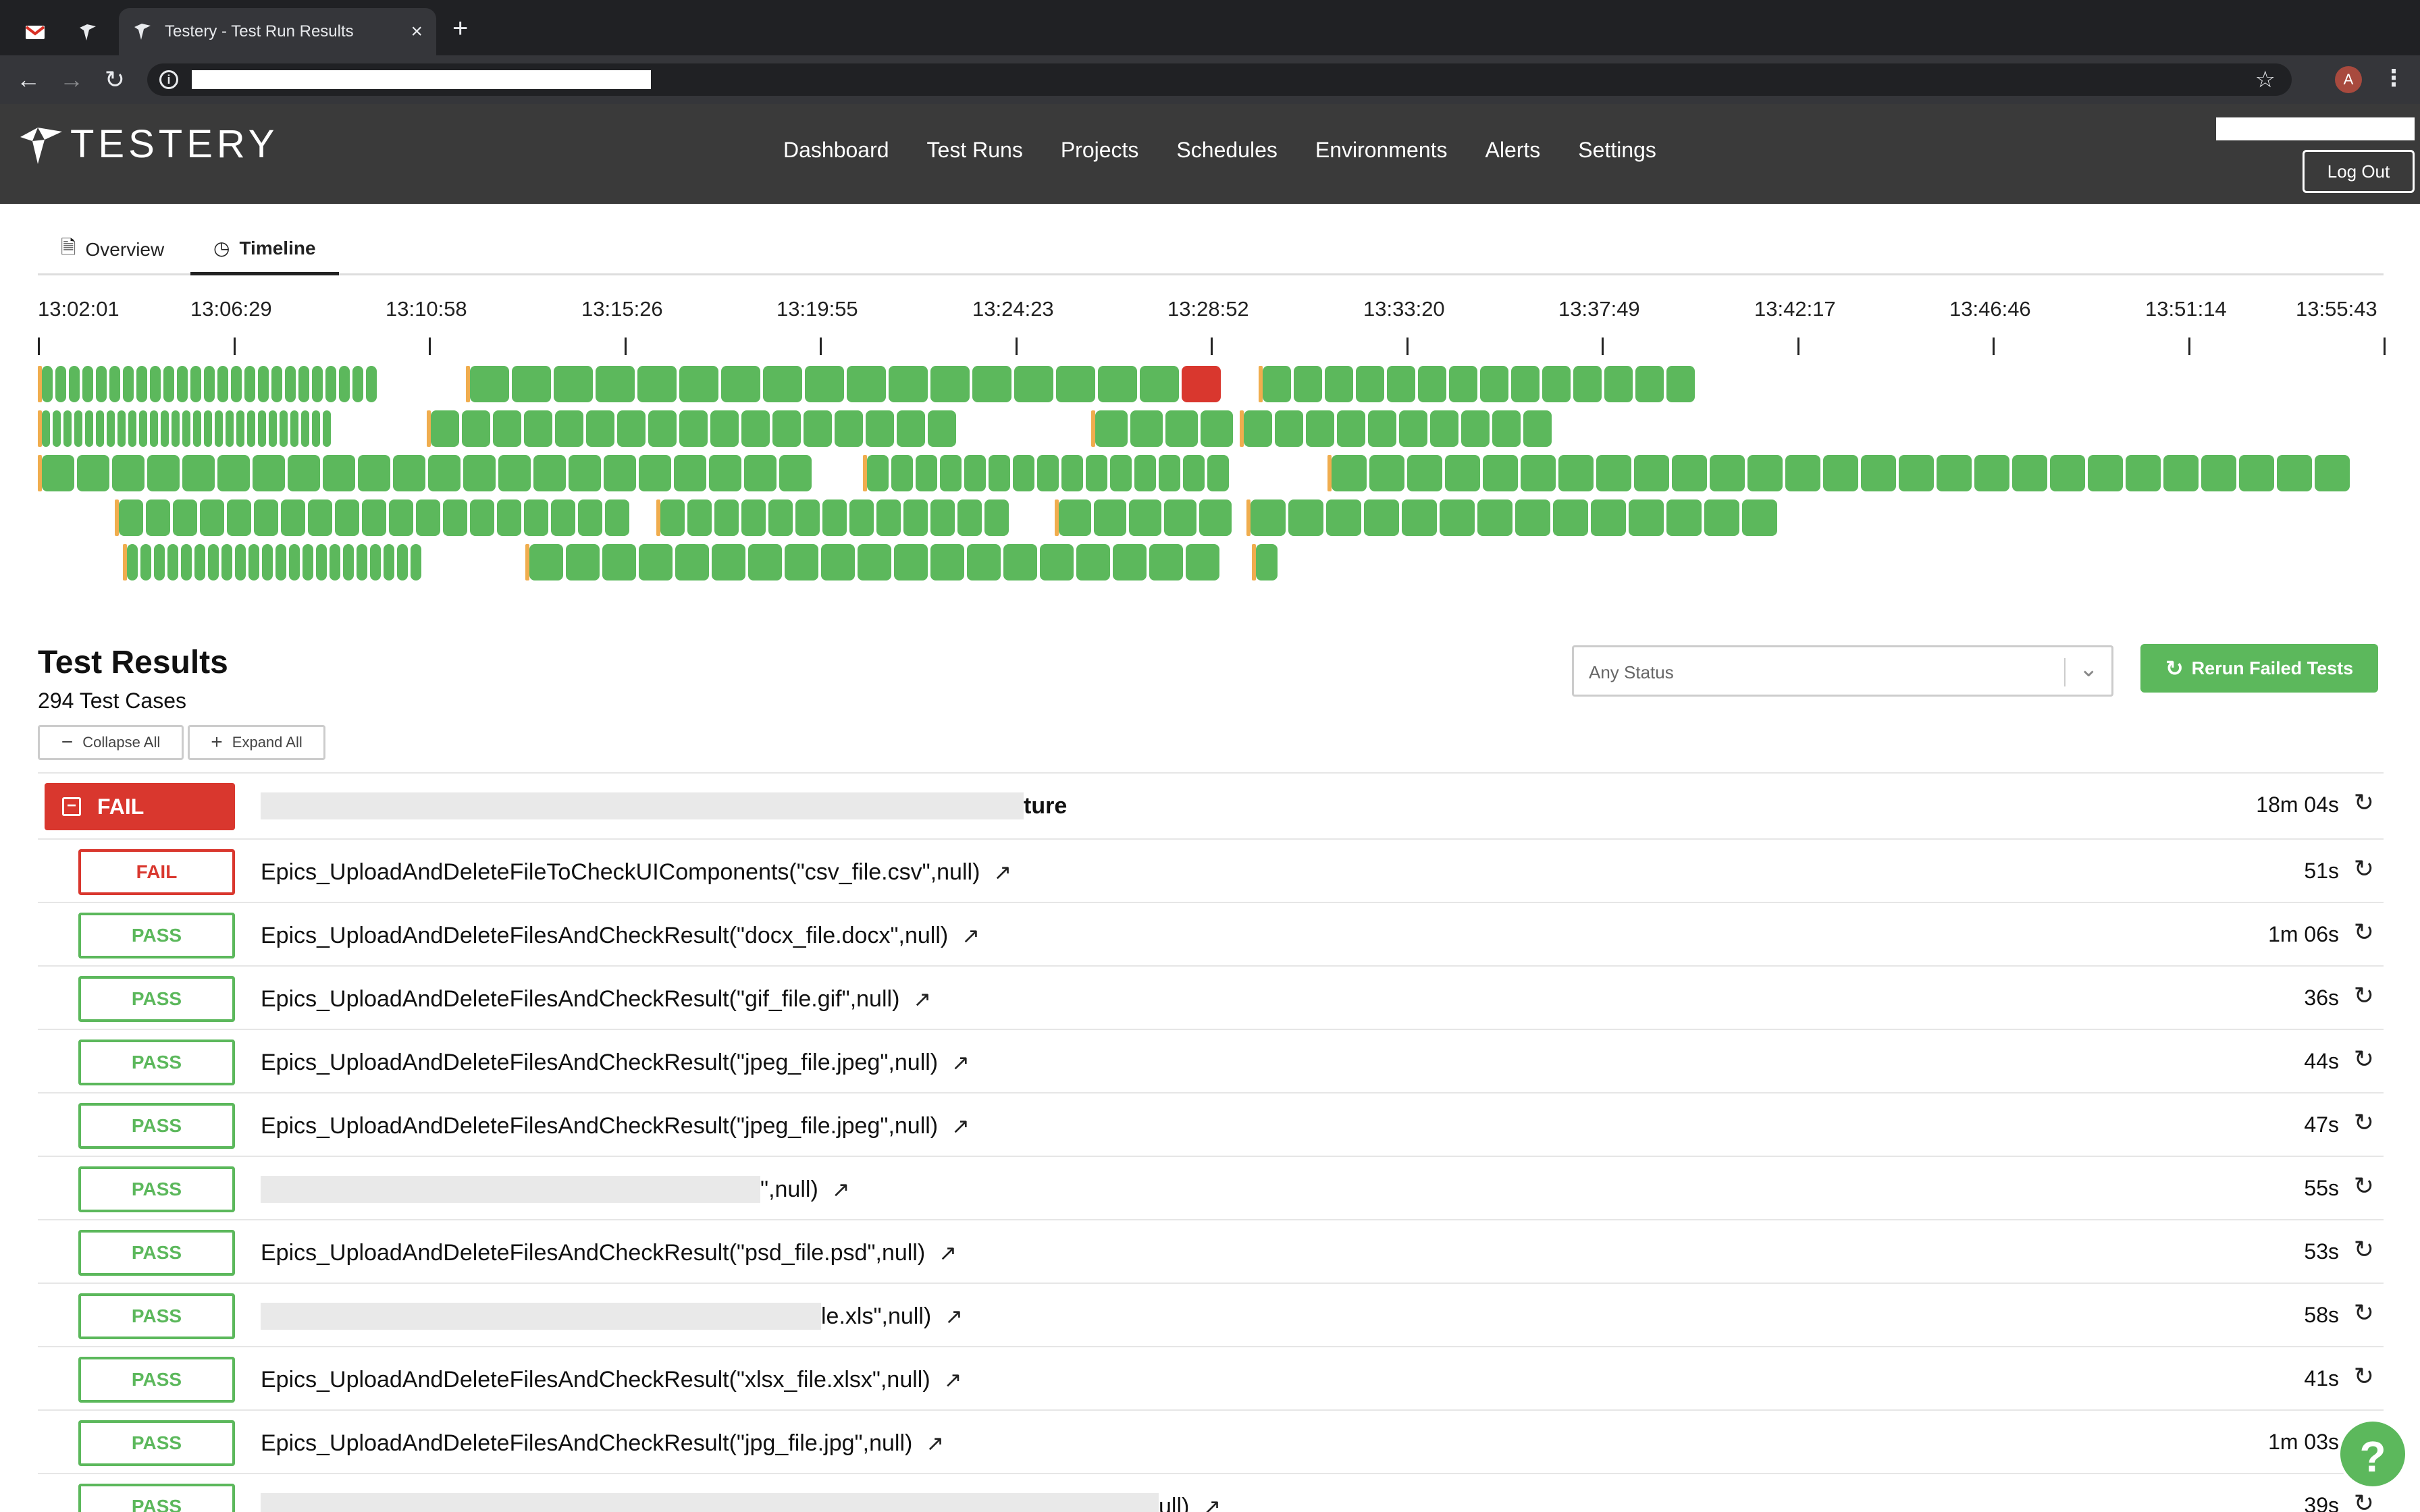 Image resolution: width=2420 pixels, height=1512 pixels. What do you see at coordinates (111, 742) in the screenshot?
I see `collapse-all-button: − Collapse All` at bounding box center [111, 742].